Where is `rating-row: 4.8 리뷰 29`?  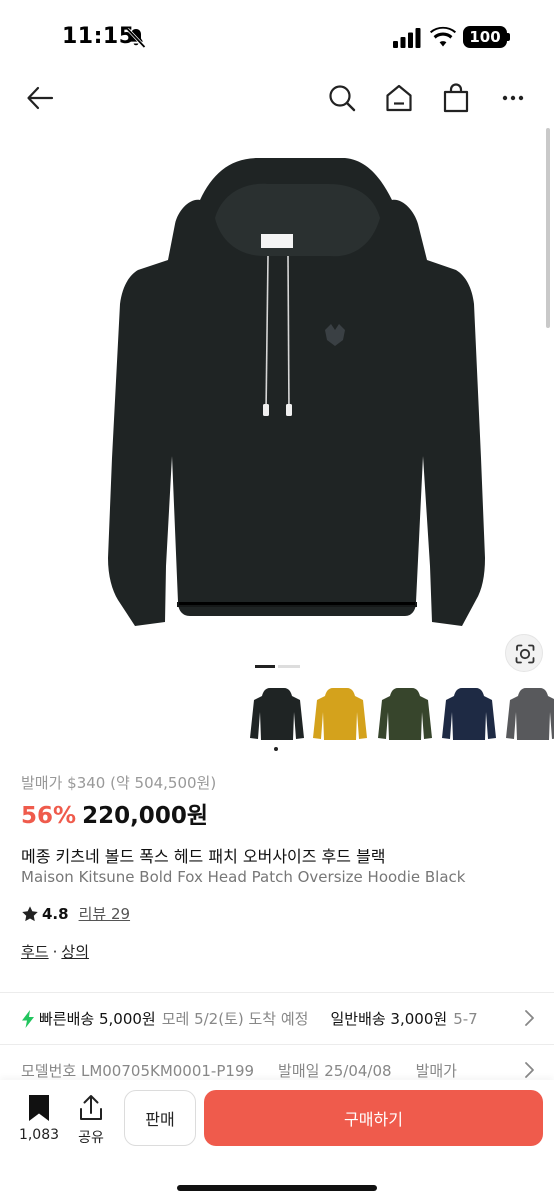 rating-row: 4.8 리뷰 29 is located at coordinates (75, 913).